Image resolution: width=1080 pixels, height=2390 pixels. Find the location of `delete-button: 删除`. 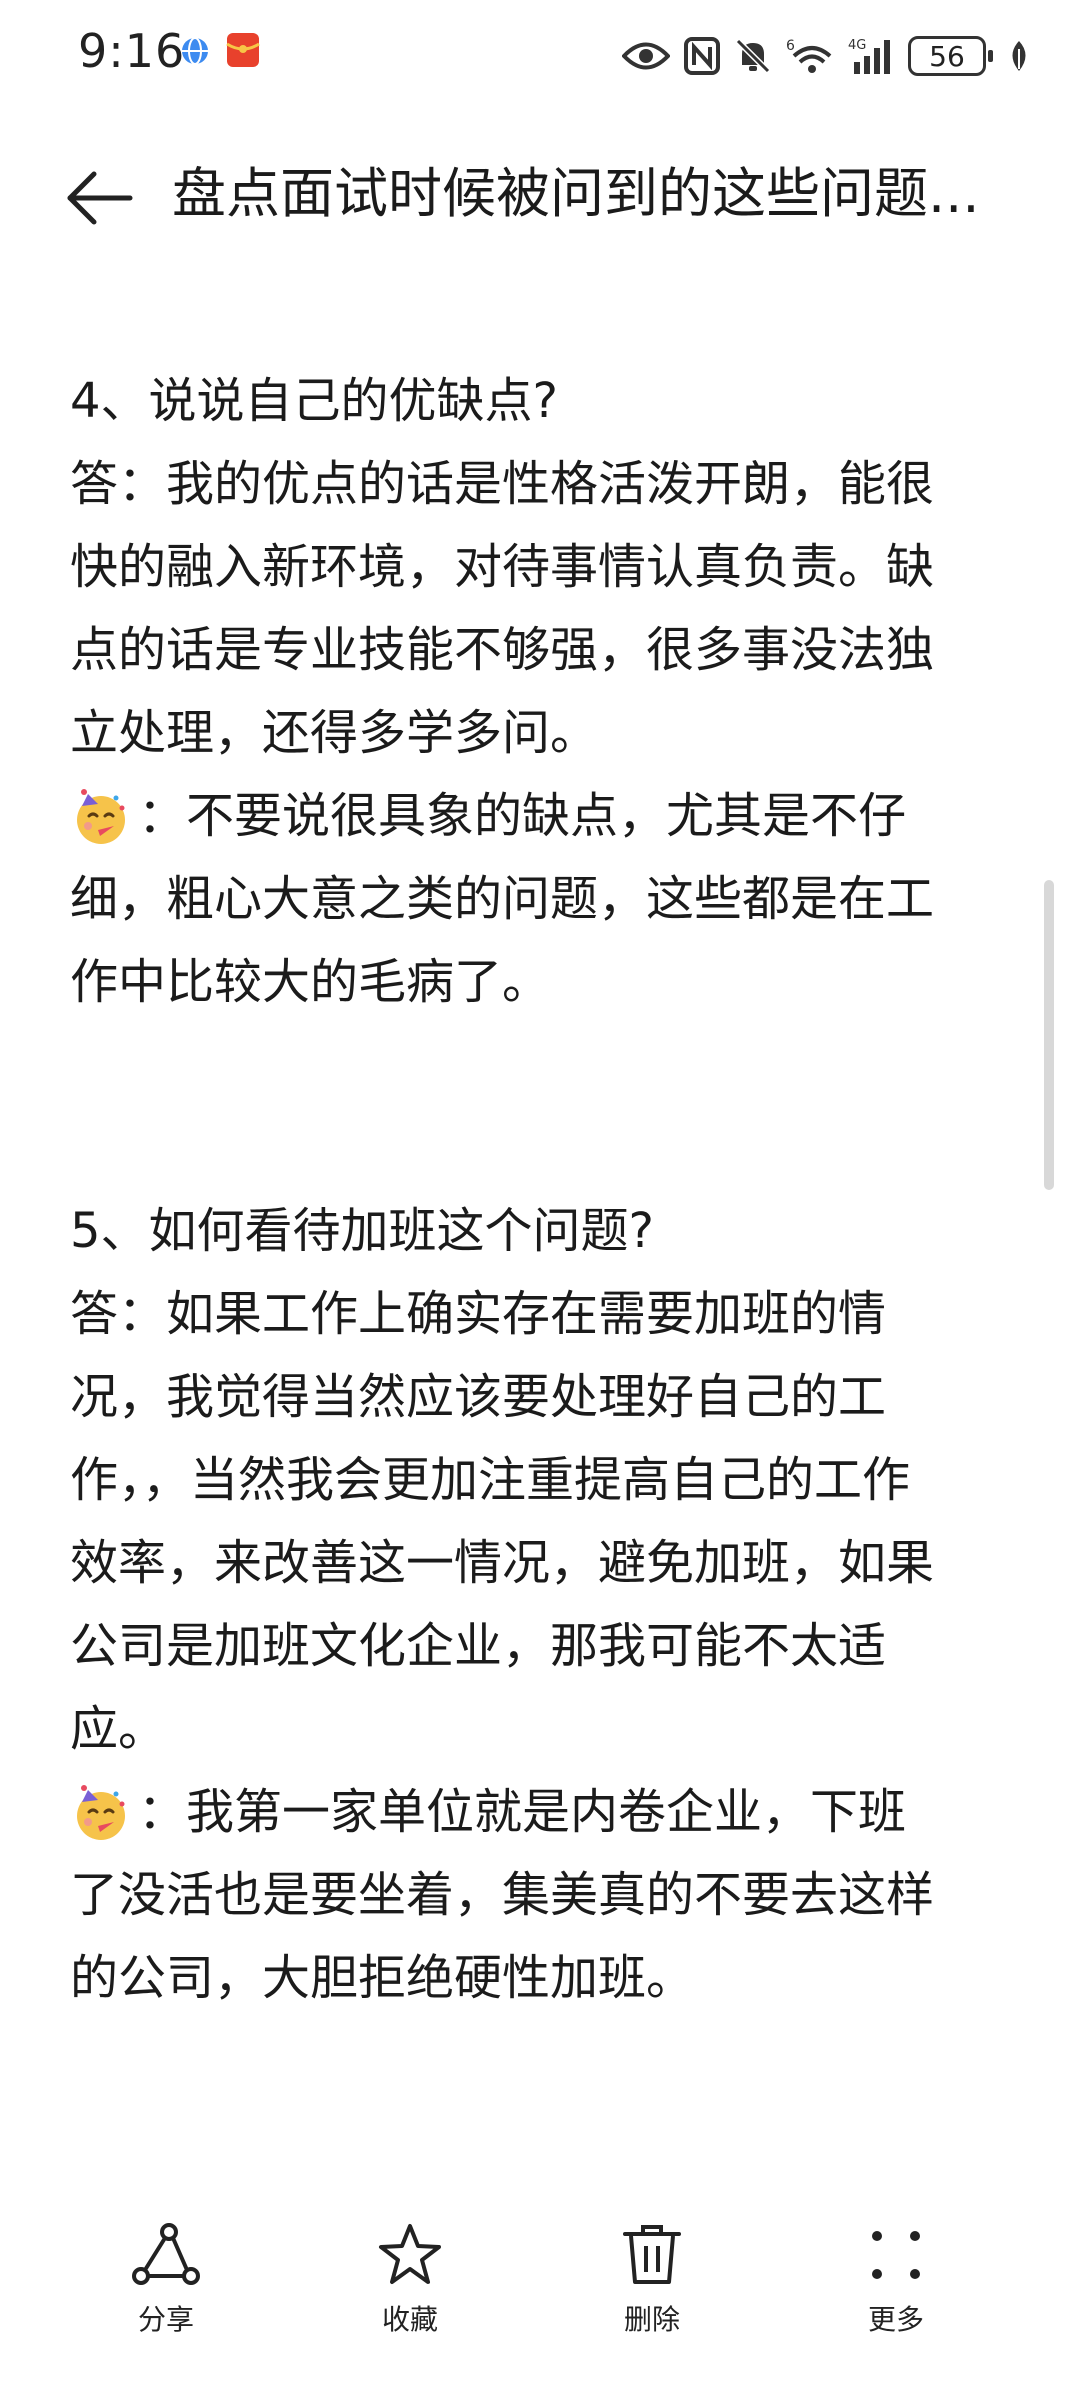

delete-button: 删除 is located at coordinates (652, 2280).